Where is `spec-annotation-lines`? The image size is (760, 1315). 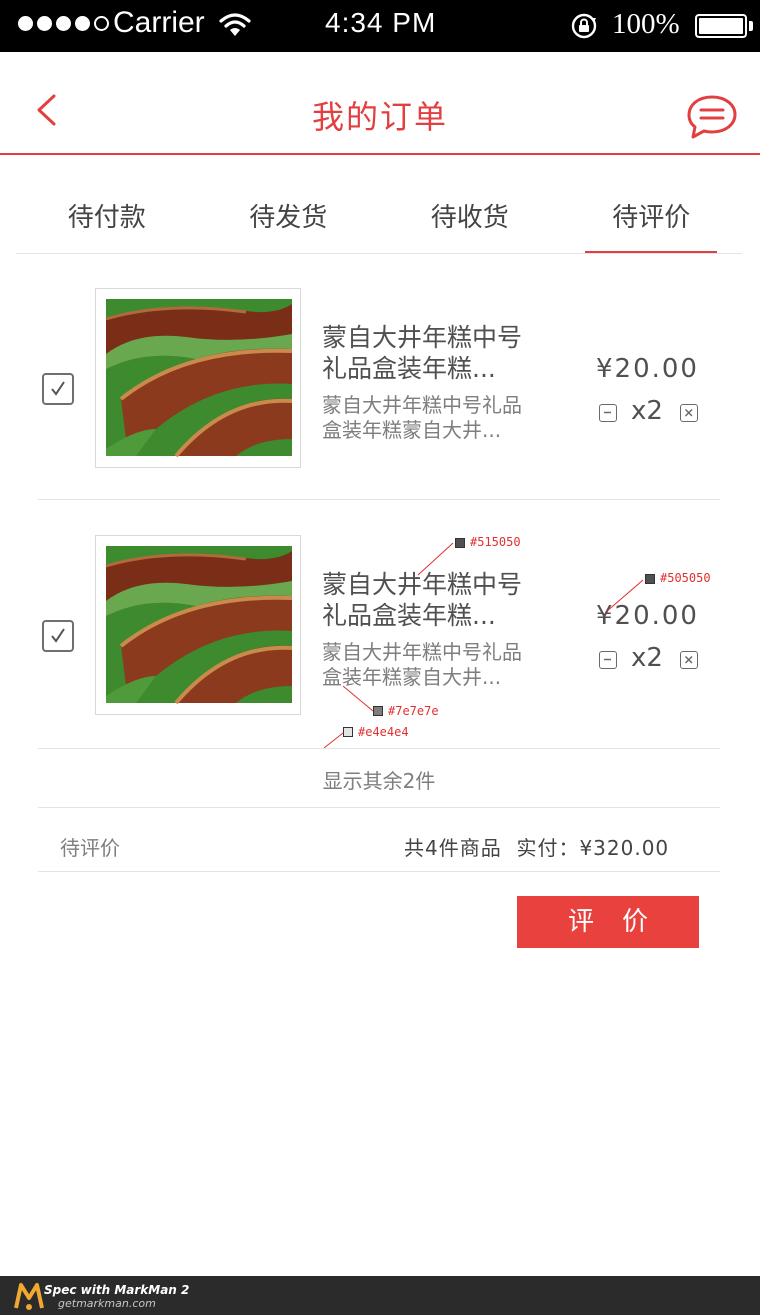
spec-annotation-lines is located at coordinates (483, 645).